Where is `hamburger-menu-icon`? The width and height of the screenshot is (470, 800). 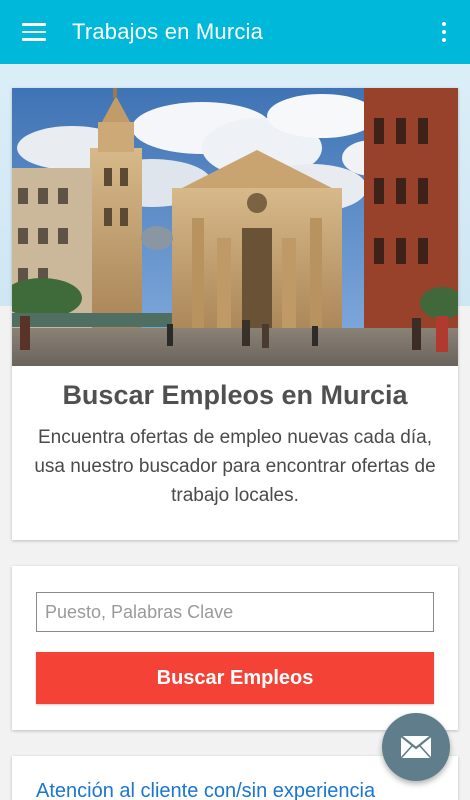
hamburger-menu-icon is located at coordinates (34, 32).